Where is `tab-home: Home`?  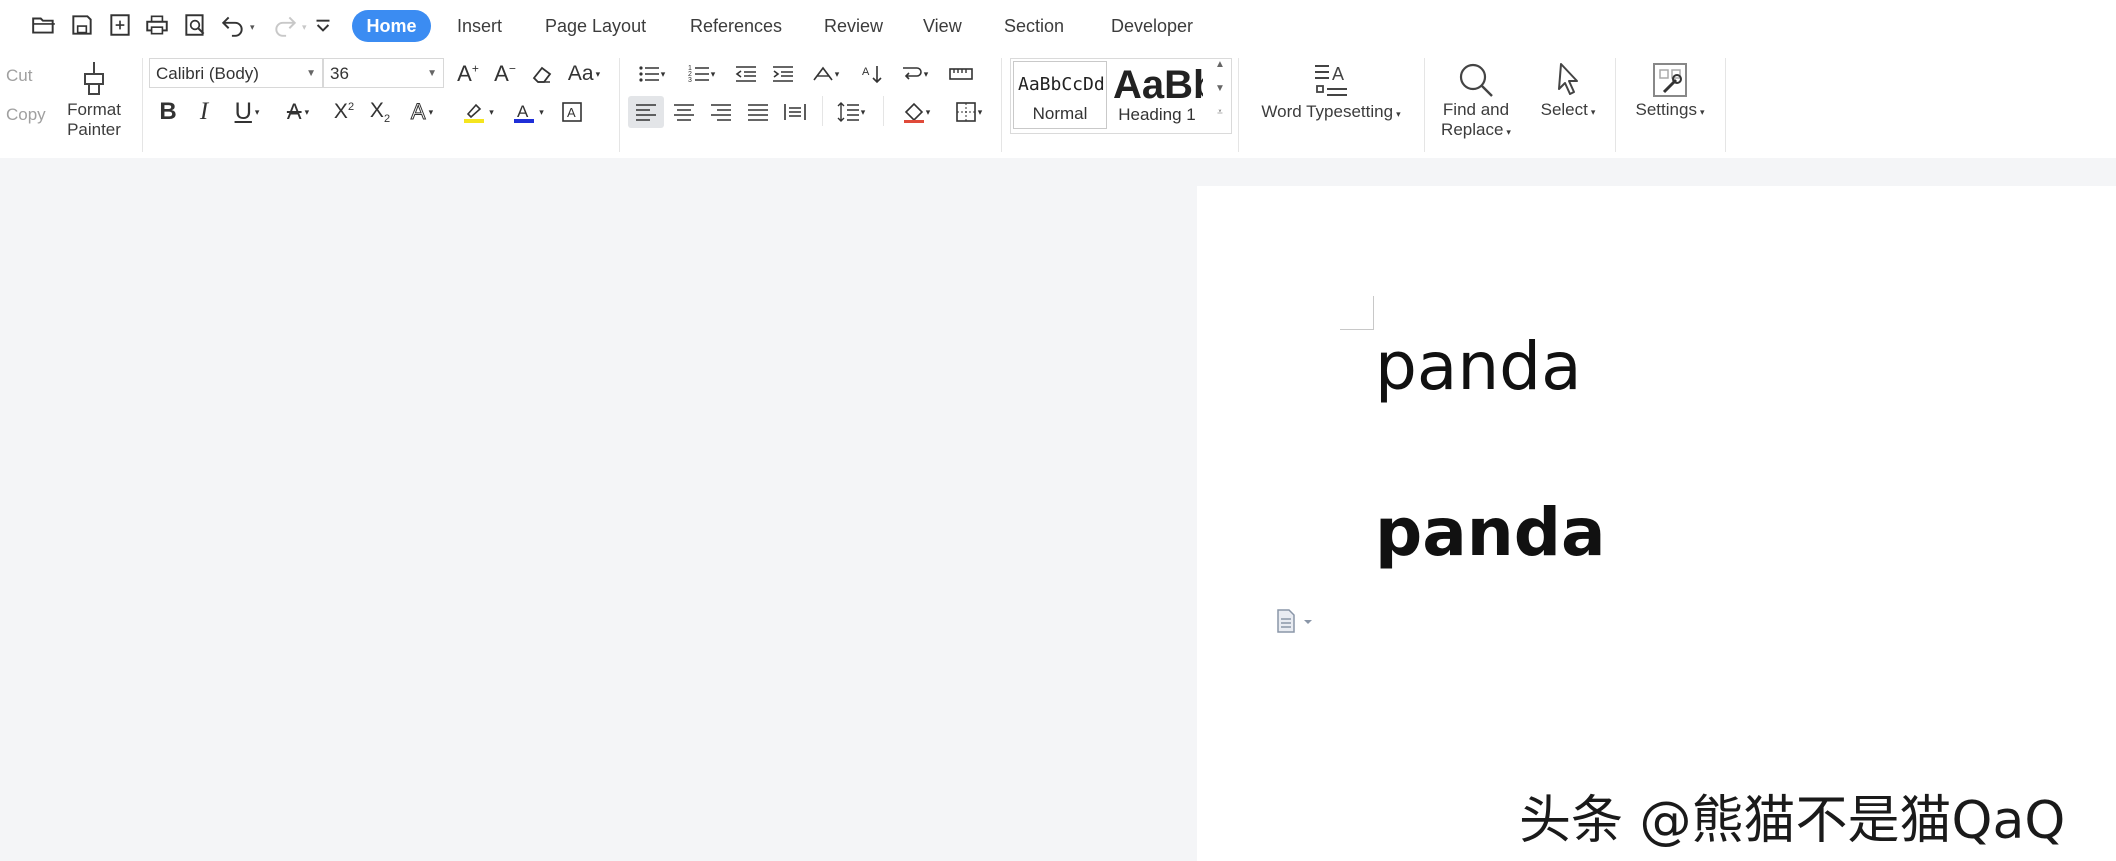
tab-home: Home is located at coordinates (391, 26).